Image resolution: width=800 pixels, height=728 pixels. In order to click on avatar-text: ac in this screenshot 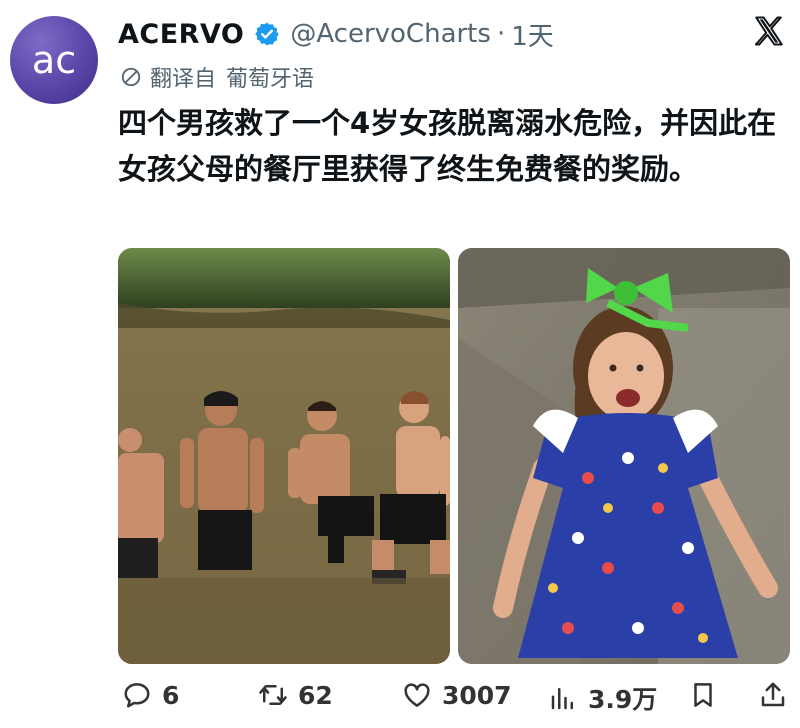, I will do `click(54, 60)`.